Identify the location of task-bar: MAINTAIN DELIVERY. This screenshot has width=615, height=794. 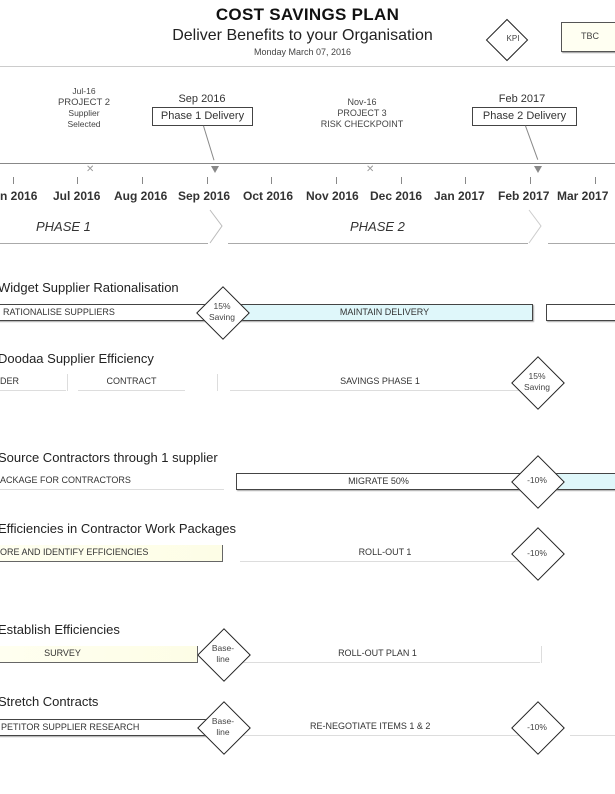
(384, 312).